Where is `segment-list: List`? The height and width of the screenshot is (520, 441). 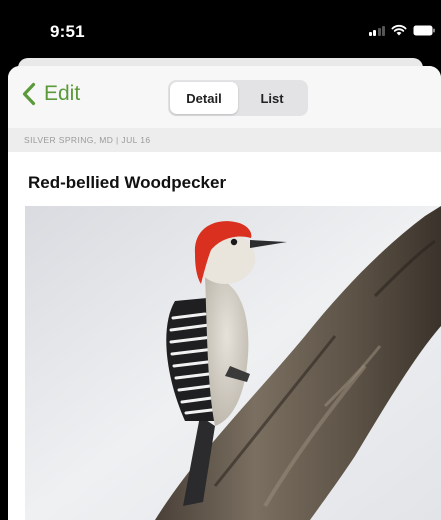
segment-list: List is located at coordinates (272, 98).